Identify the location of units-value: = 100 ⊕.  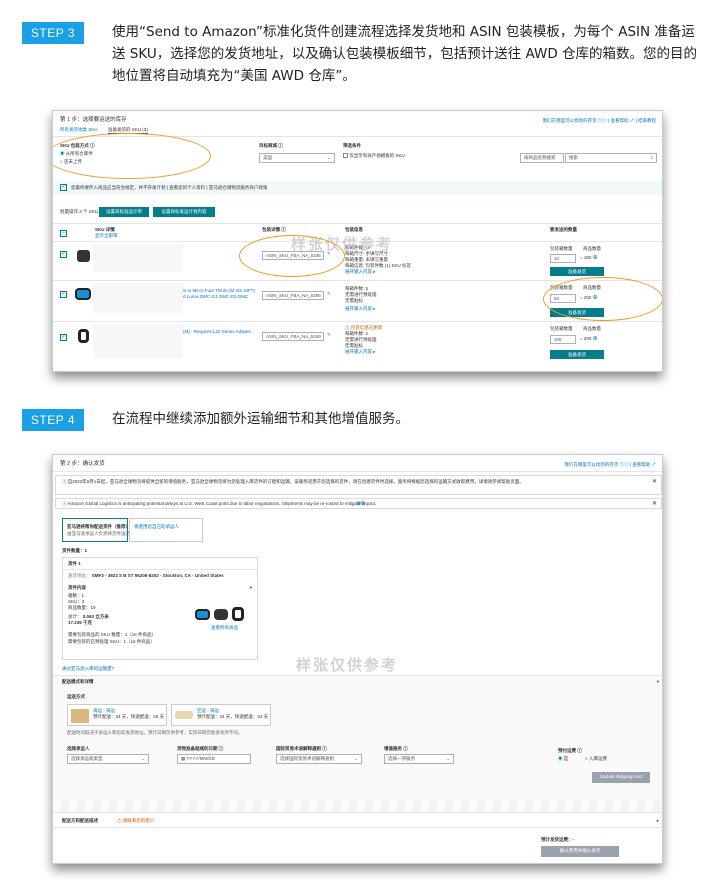
(589, 258).